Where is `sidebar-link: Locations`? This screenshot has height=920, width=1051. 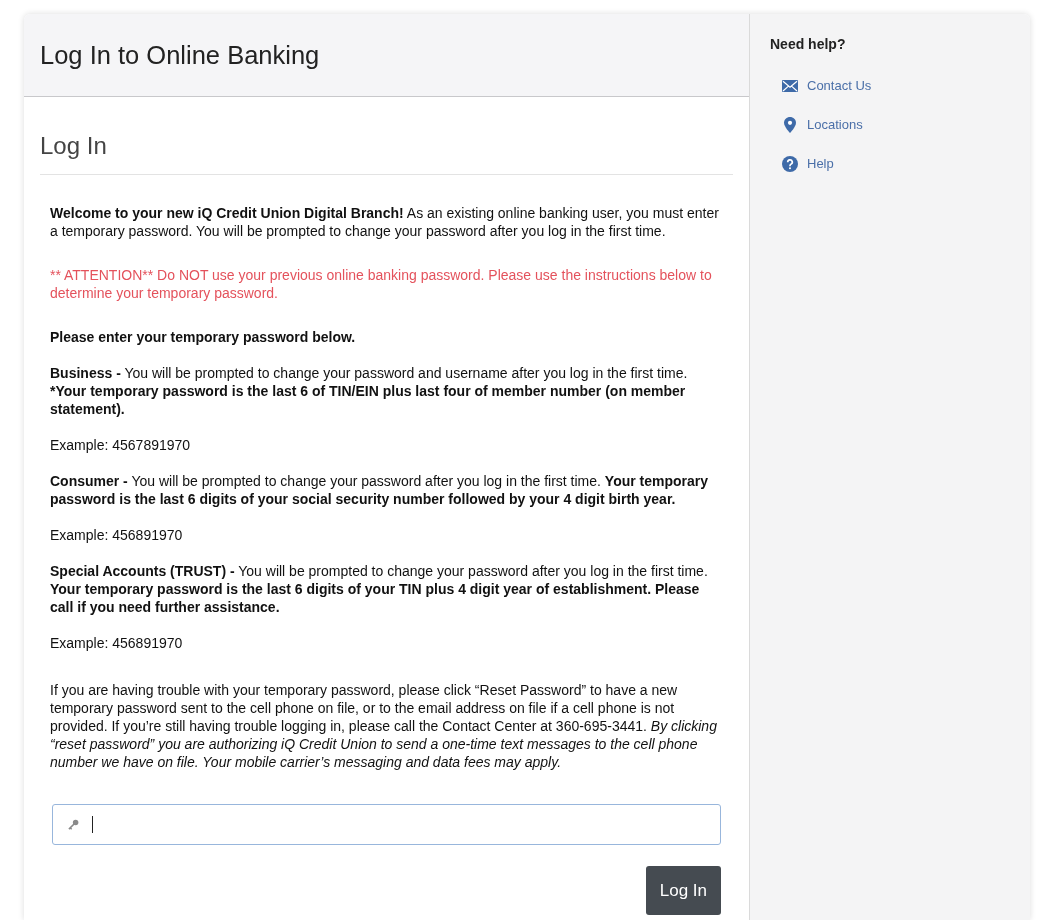 sidebar-link: Locations is located at coordinates (816, 124).